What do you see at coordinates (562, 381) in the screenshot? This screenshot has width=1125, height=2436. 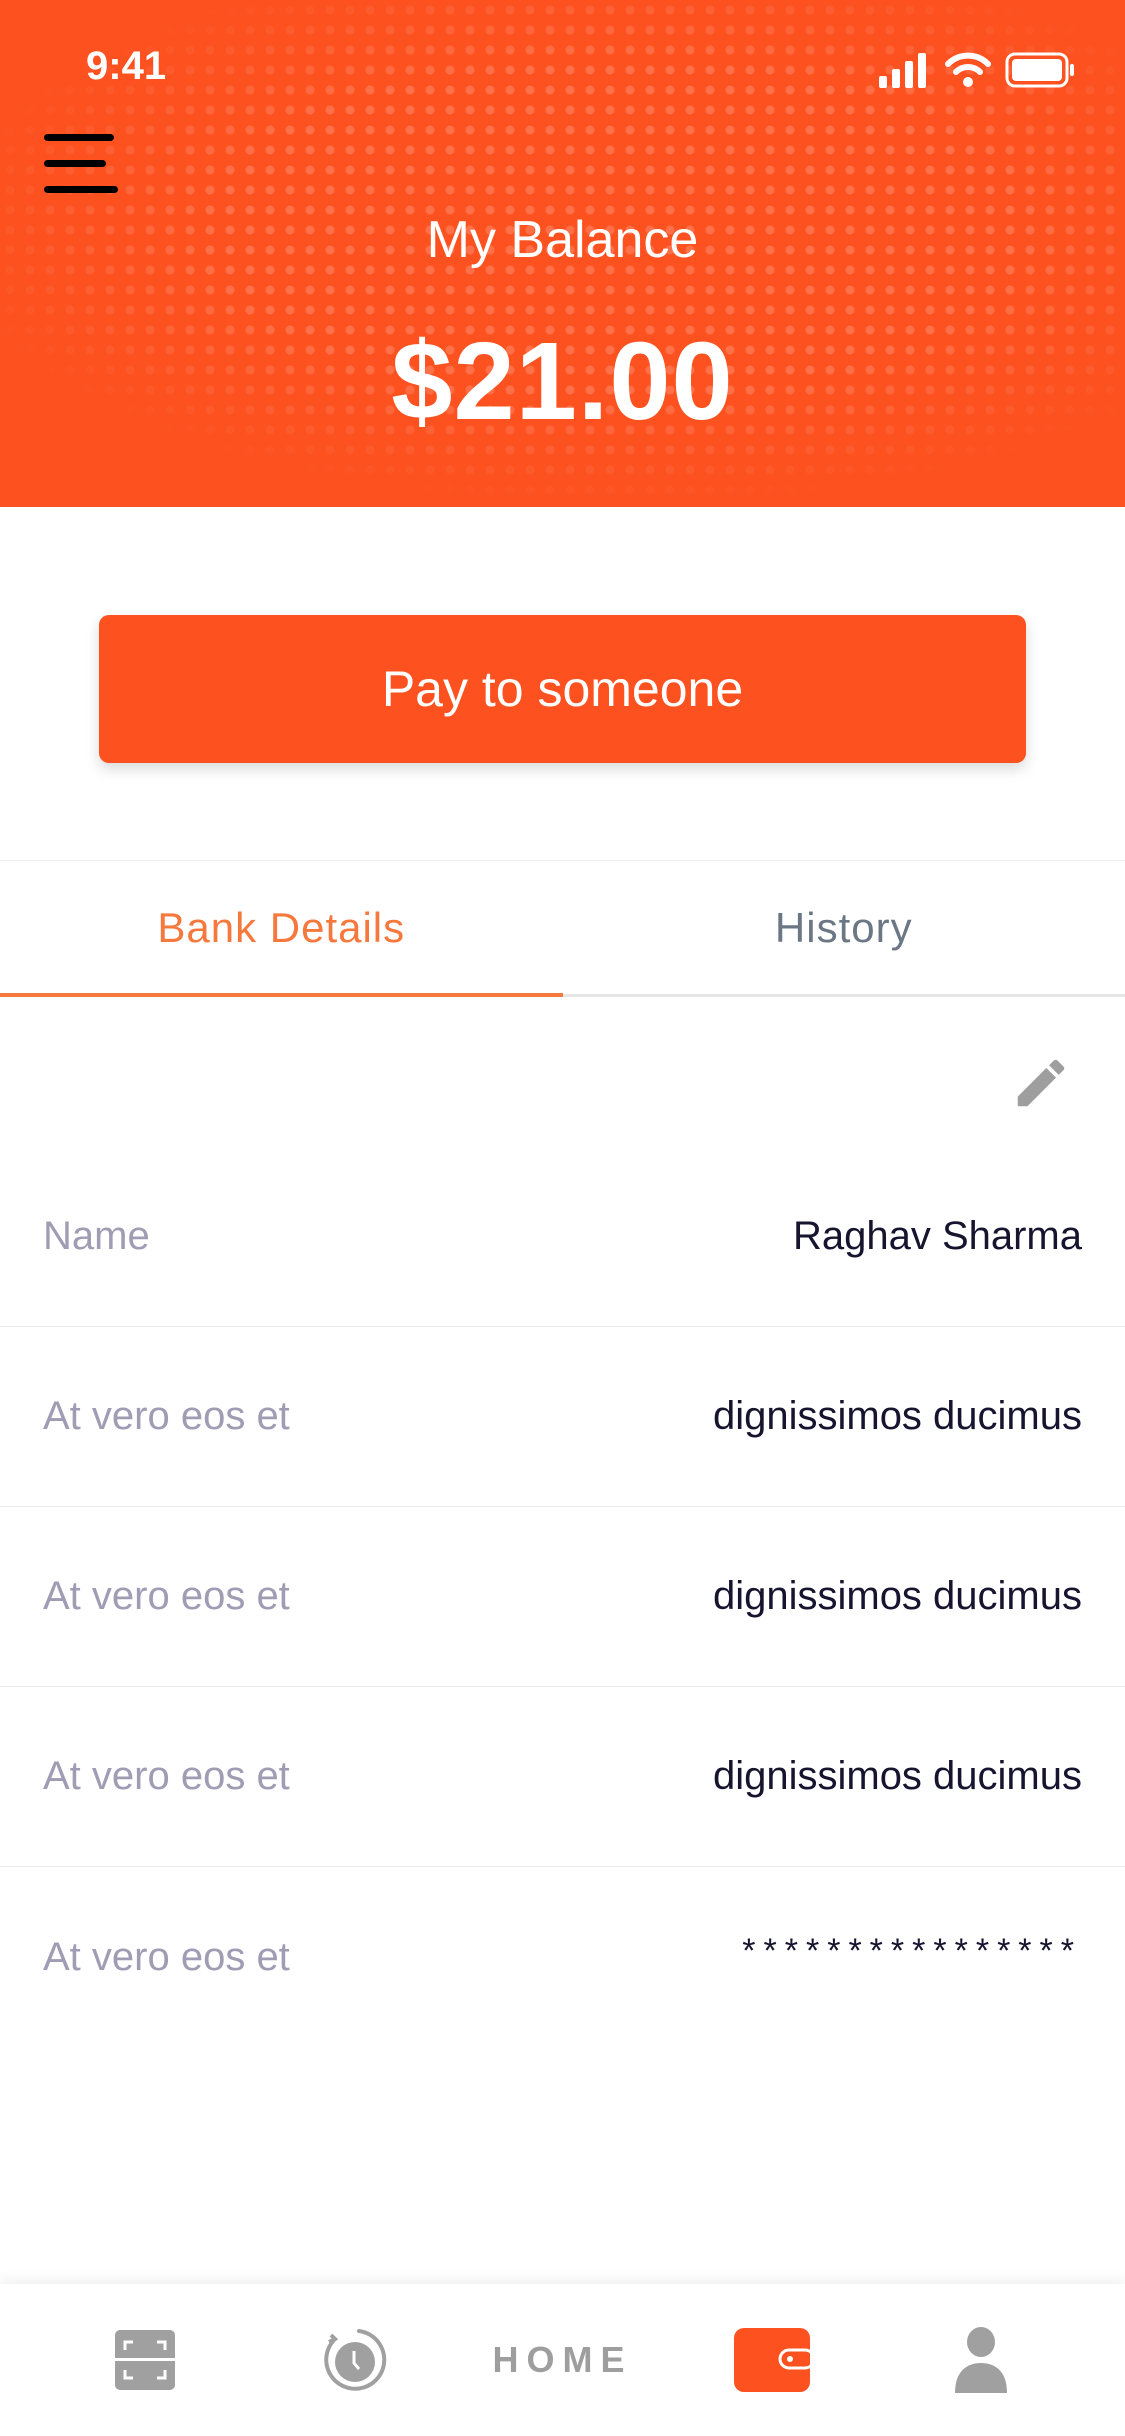 I see `balance-amount: $21.00` at bounding box center [562, 381].